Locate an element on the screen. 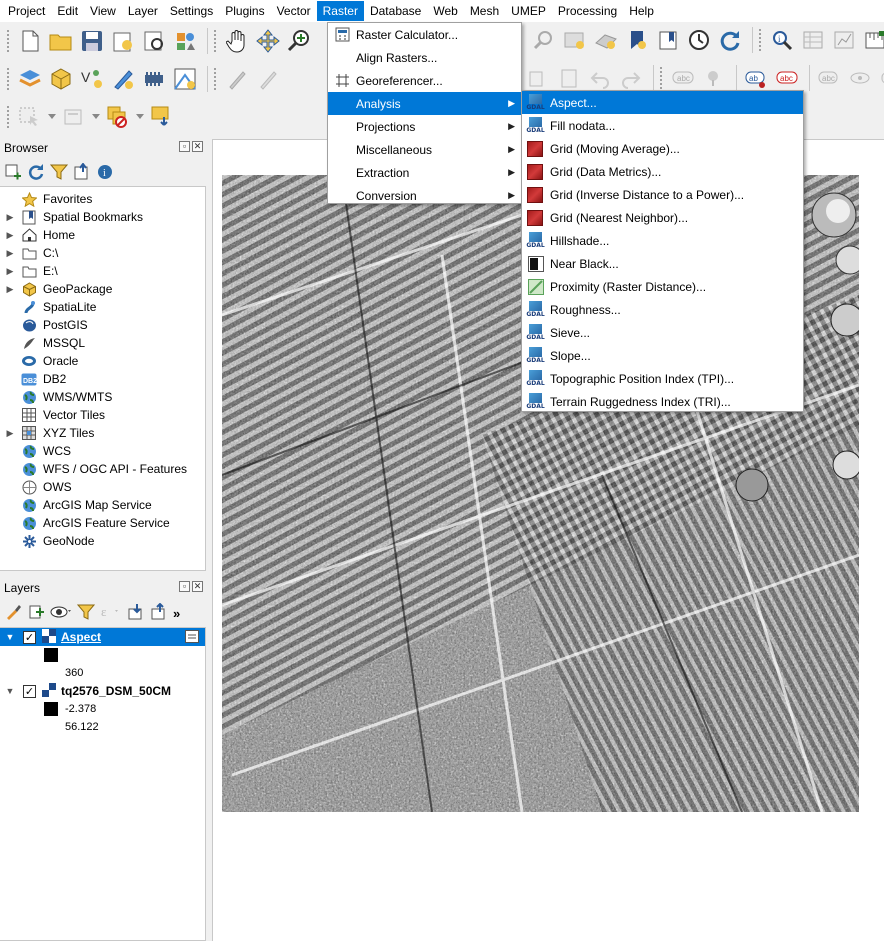  new-shapefile-layer-icon: V is located at coordinates (92, 79).